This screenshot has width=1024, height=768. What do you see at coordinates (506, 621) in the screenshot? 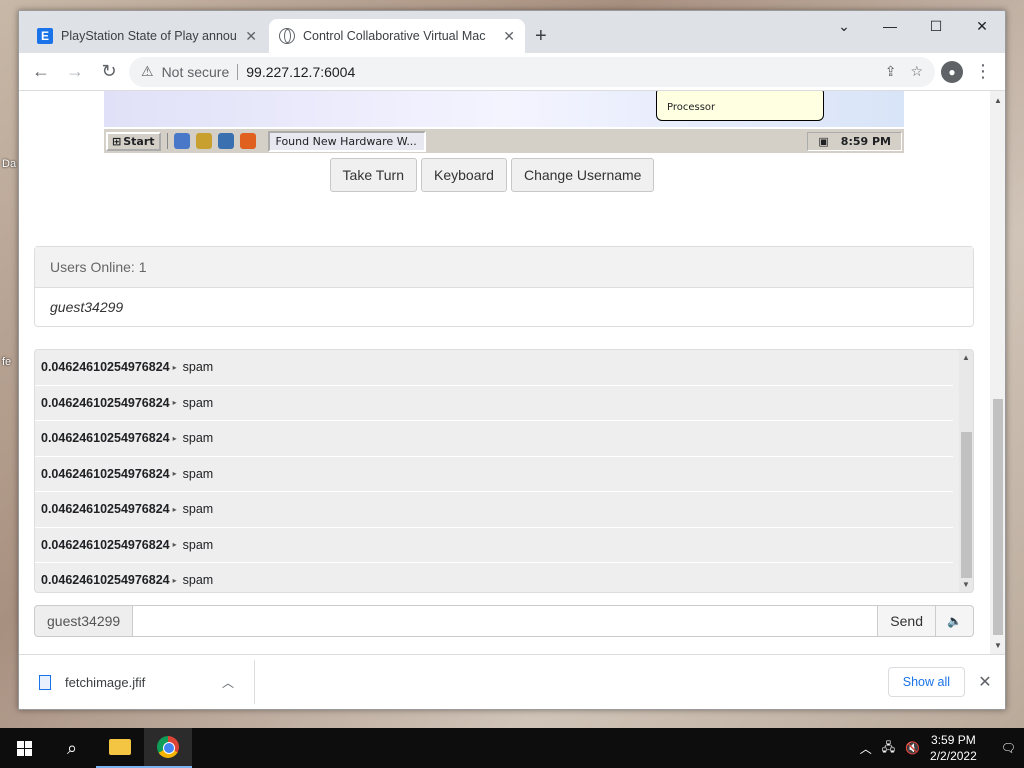
I see `chat-message-input` at bounding box center [506, 621].